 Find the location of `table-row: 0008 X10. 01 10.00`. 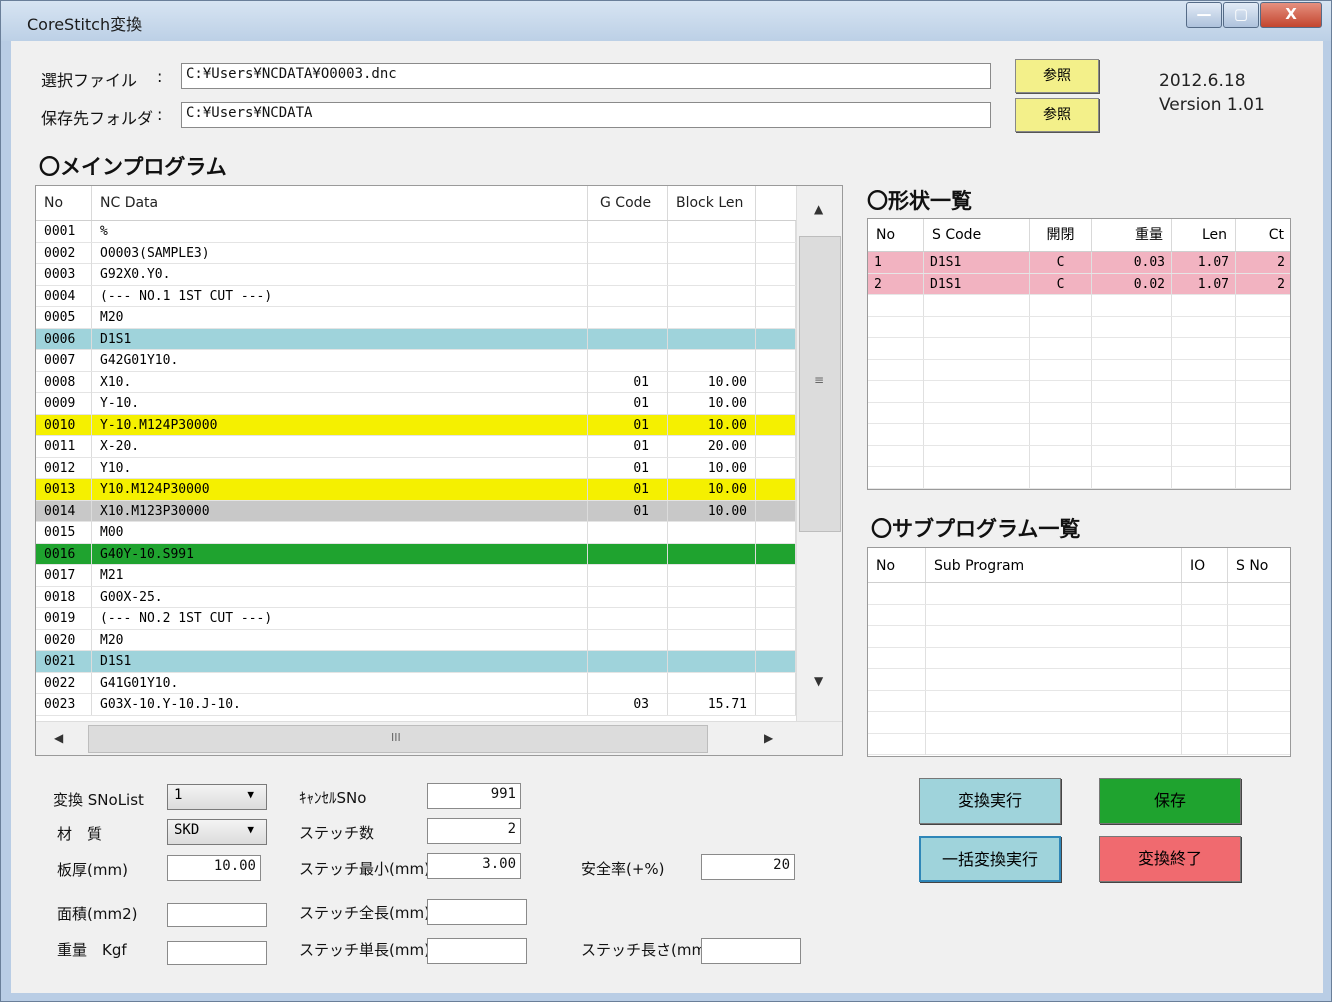

table-row: 0008 X10. 01 10.00 is located at coordinates (416, 382).